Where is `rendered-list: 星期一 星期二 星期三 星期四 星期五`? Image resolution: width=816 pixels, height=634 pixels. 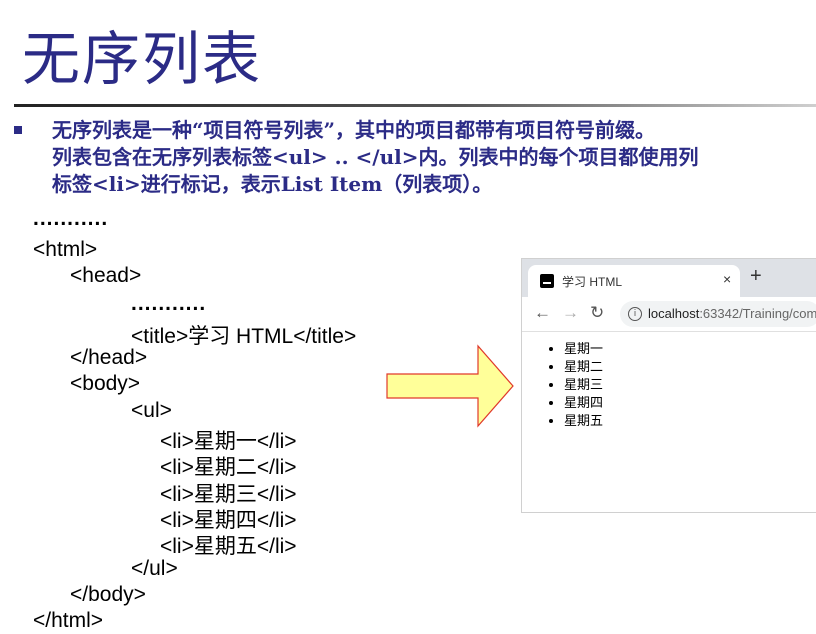 rendered-list: 星期一 星期二 星期三 星期四 星期五 is located at coordinates (669, 385).